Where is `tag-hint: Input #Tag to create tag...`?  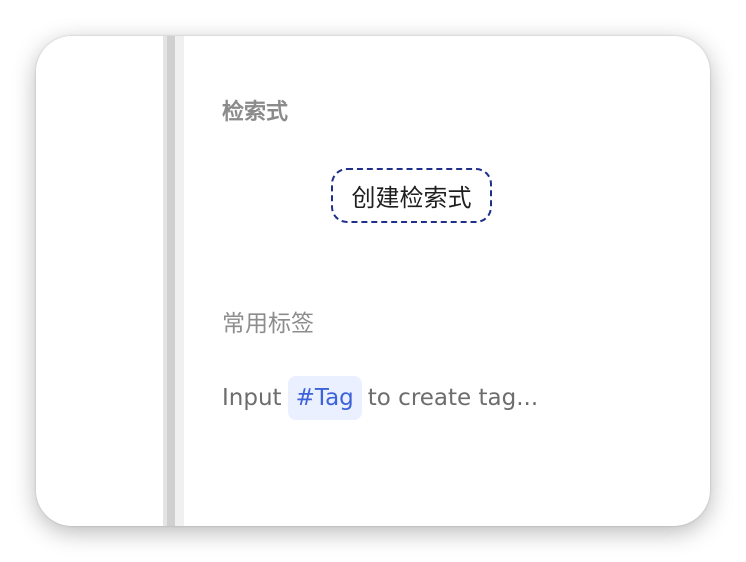
tag-hint: Input #Tag to create tag... is located at coordinates (380, 398).